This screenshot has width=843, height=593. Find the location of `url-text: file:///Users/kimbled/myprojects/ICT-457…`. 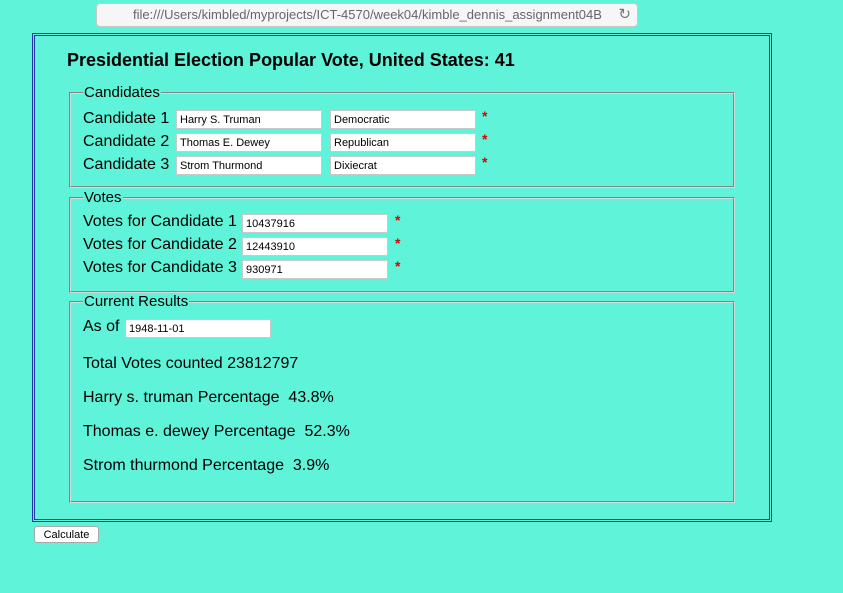

url-text: file:///Users/kimbled/myprojects/ICT-457… is located at coordinates (368, 14).